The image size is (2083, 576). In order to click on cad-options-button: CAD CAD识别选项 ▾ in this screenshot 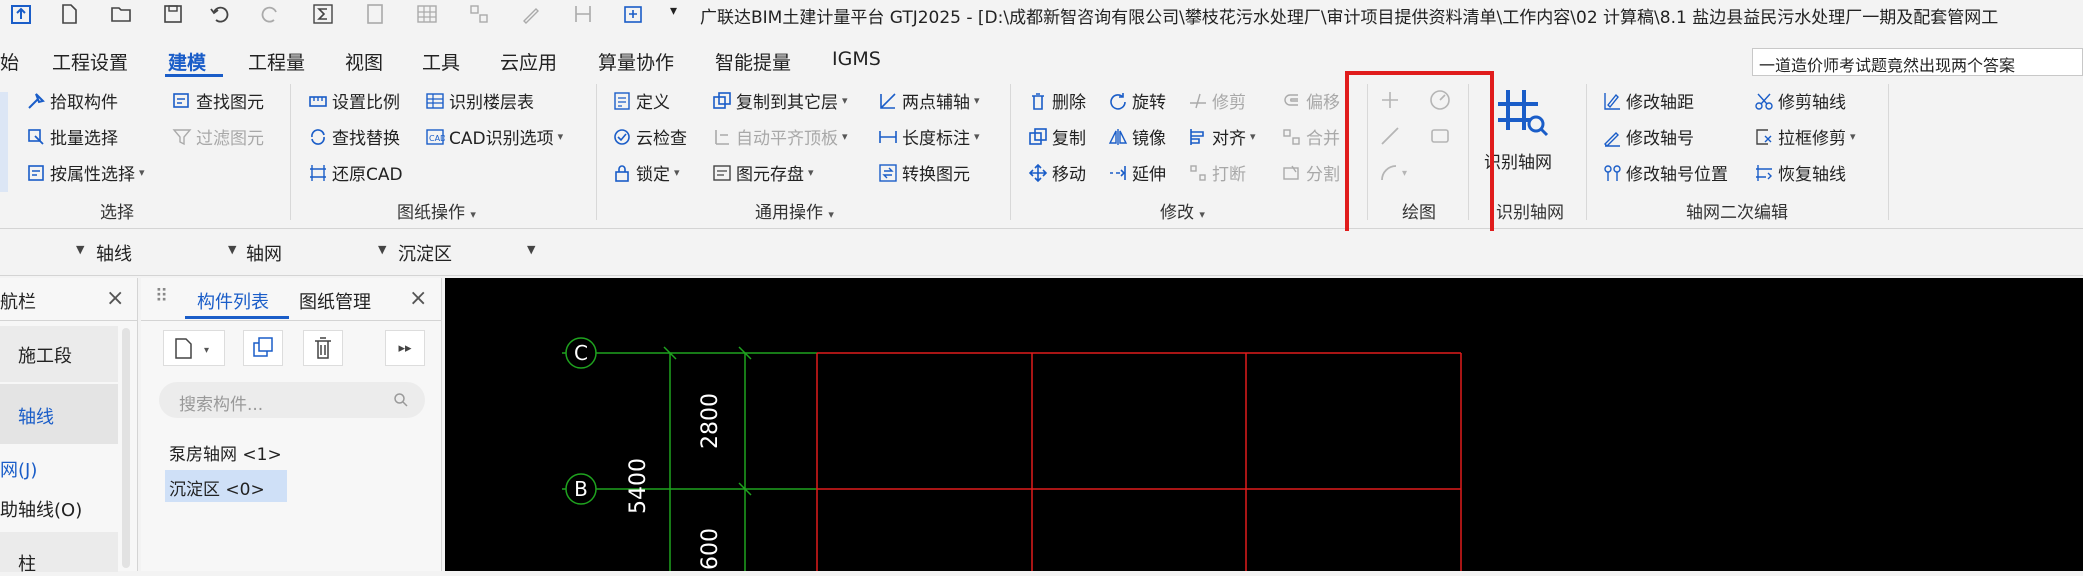, I will do `click(494, 136)`.